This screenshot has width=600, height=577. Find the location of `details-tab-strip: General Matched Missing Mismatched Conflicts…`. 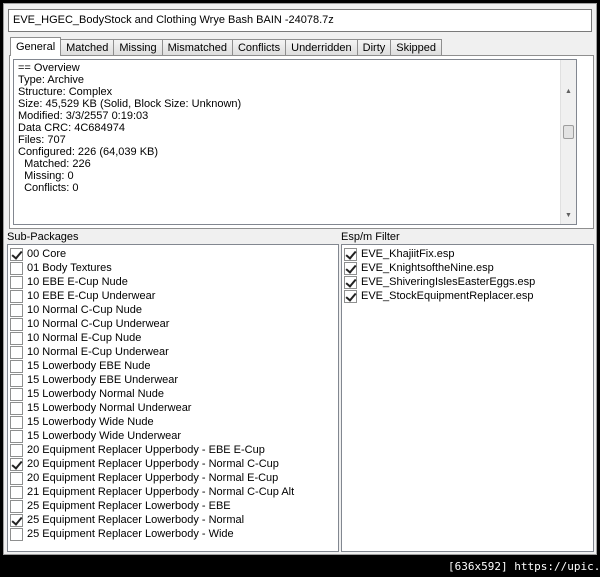

details-tab-strip: General Matched Missing Mismatched Conflicts… is located at coordinates (226, 46).